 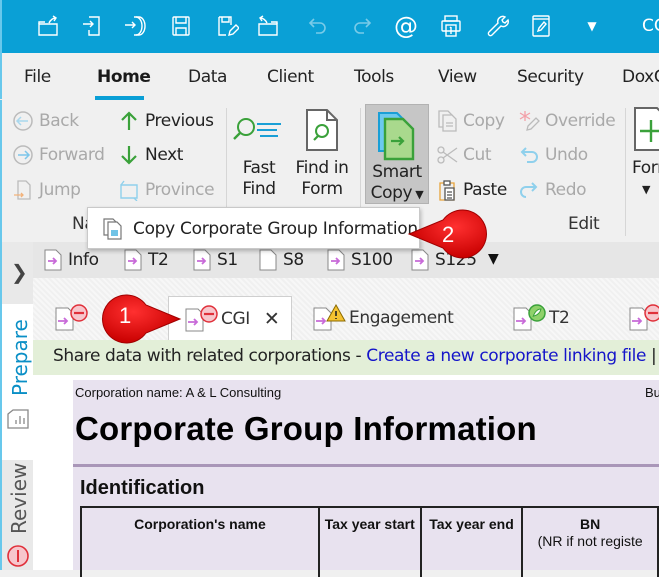 I want to click on corporation-name-label: Corporation name: A & L Consulting, so click(x=178, y=392).